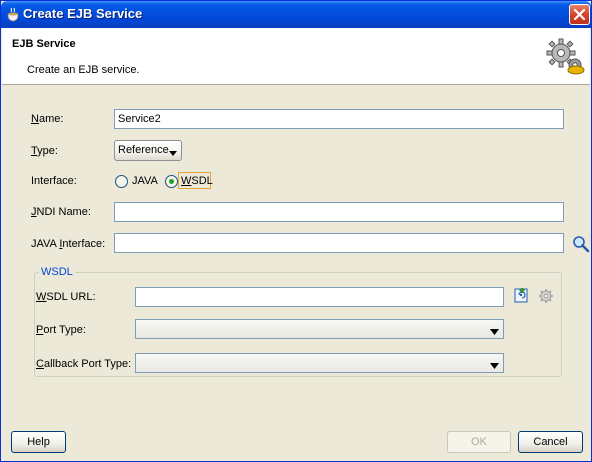 The image size is (592, 462). Describe the element at coordinates (44, 44) in the screenshot. I see `header-title: EJB Service` at that location.